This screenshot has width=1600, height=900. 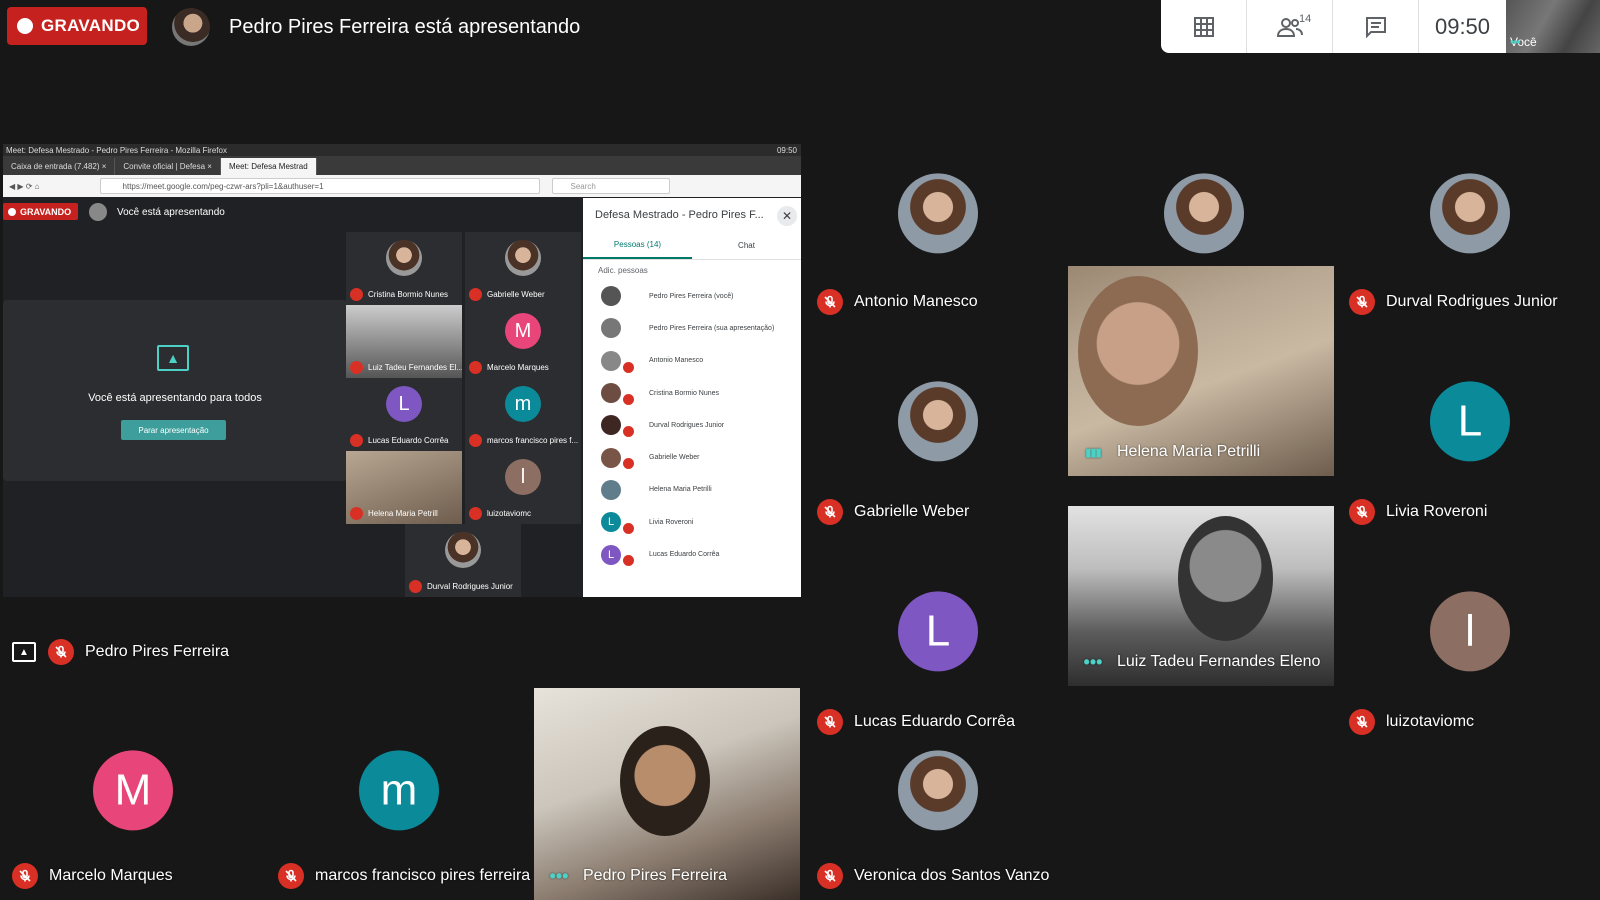 I want to click on tray-time: 09:50, so click(x=786, y=150).